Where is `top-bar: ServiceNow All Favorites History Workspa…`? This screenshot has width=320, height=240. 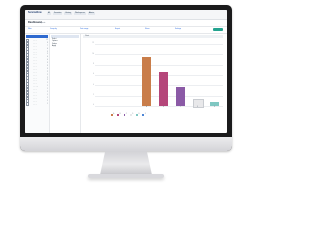 top-bar: ServiceNow All Favorites History Workspa… is located at coordinates (126, 15).